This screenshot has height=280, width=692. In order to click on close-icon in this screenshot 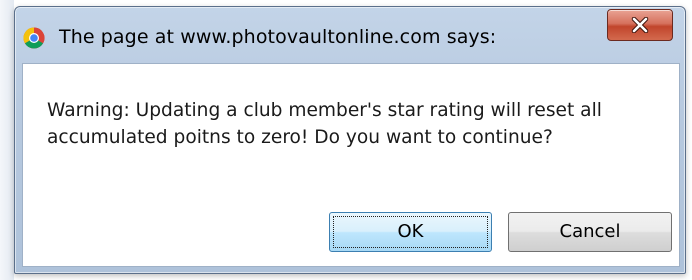, I will do `click(640, 25)`.